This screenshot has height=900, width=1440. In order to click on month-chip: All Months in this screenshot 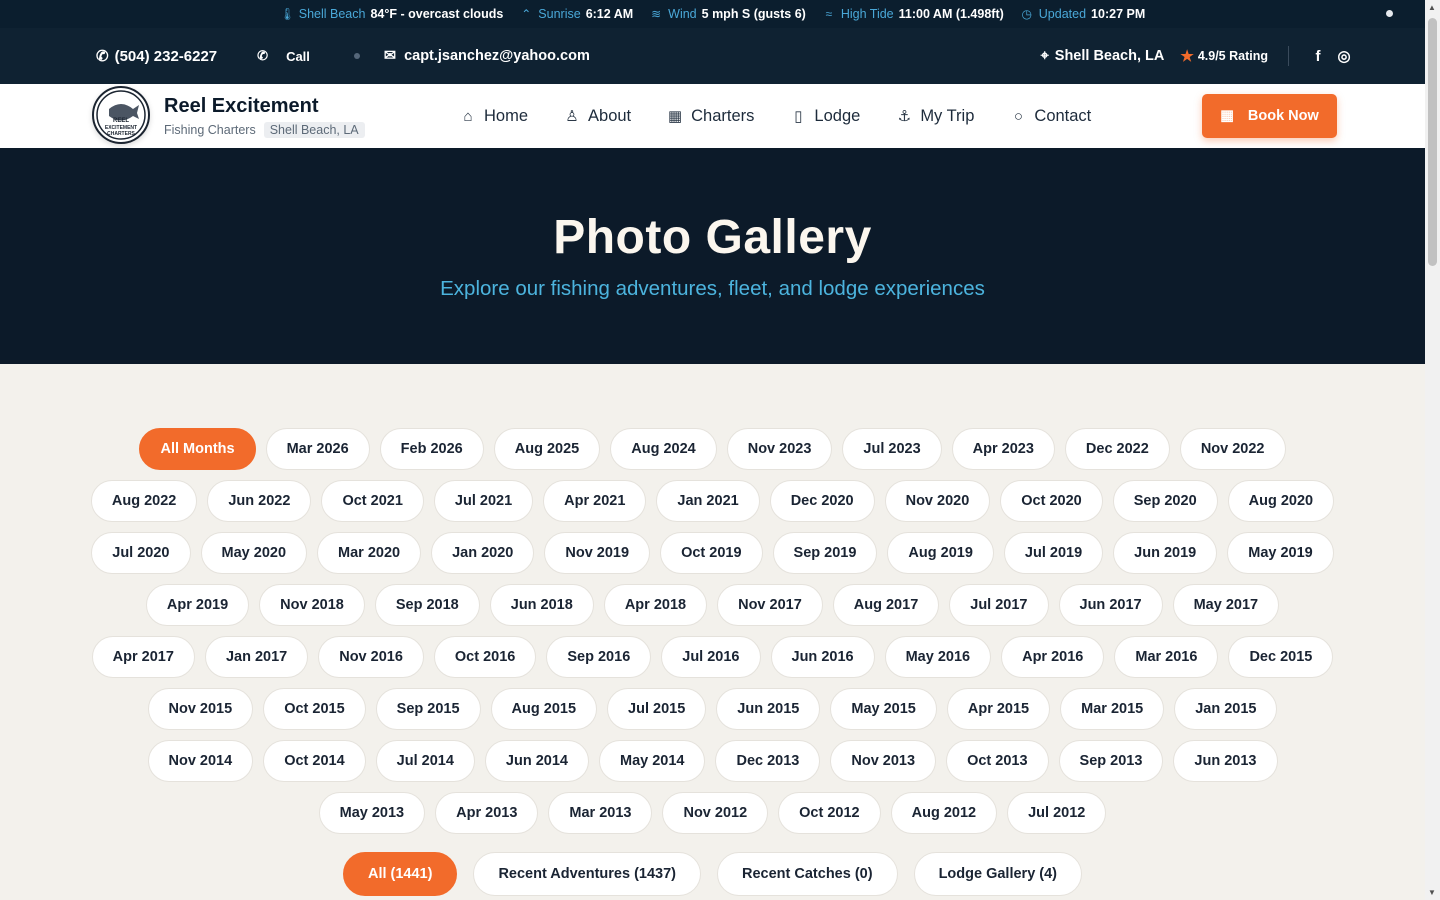, I will do `click(197, 449)`.